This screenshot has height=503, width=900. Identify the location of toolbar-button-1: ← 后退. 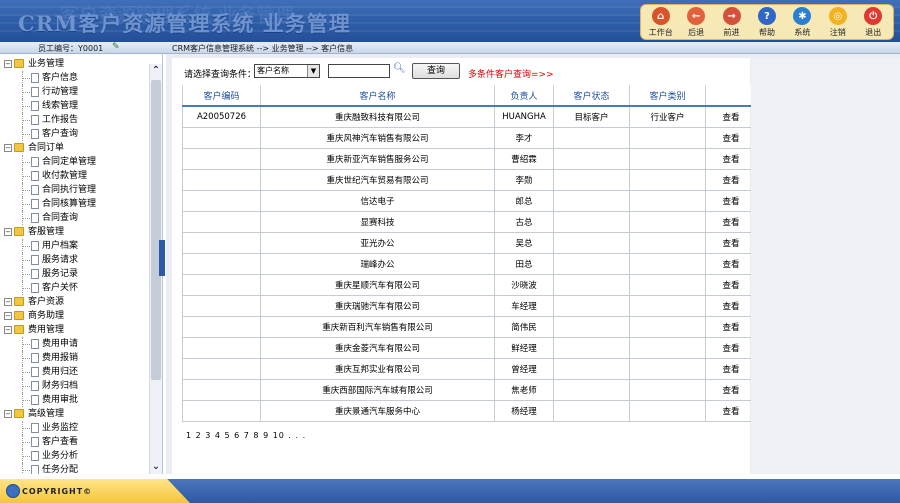
(696, 23).